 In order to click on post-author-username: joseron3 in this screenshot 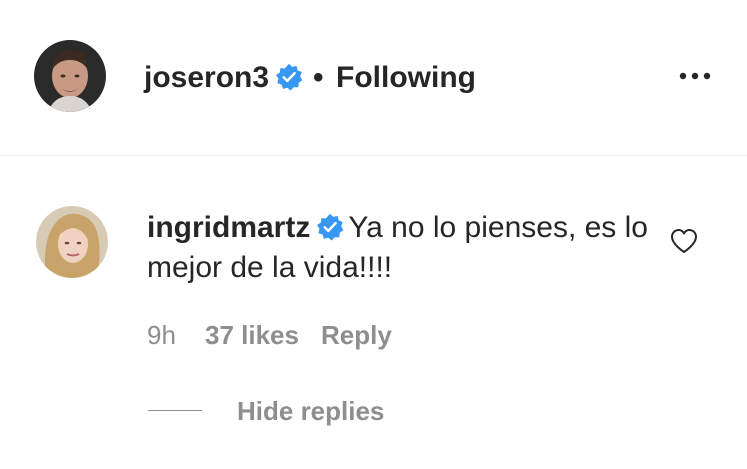, I will do `click(206, 78)`.